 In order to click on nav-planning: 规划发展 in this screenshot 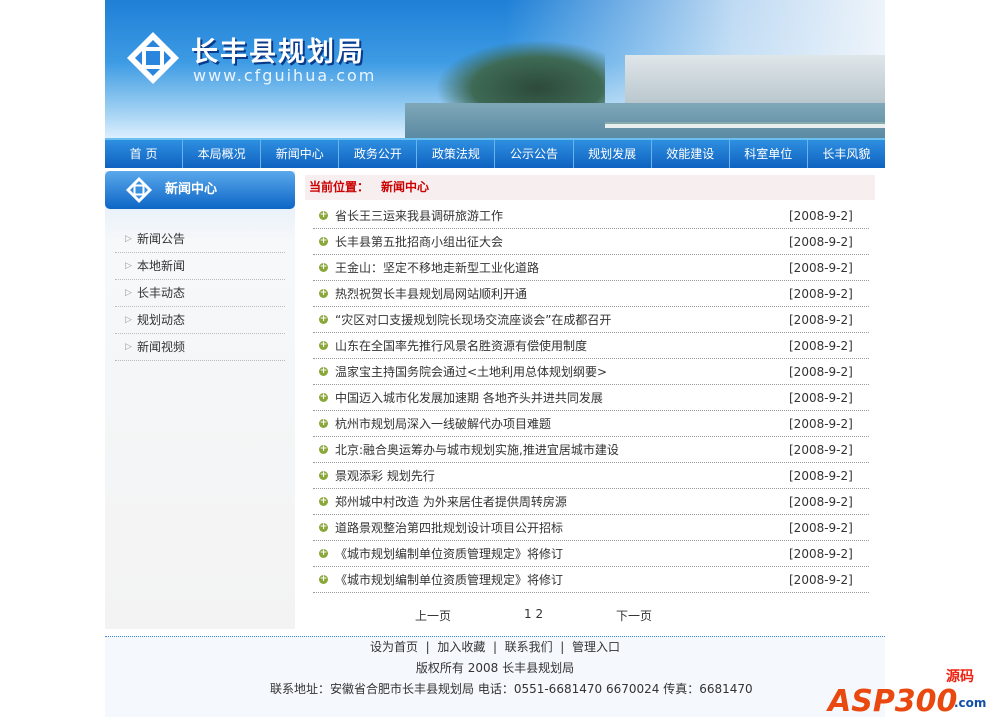, I will do `click(613, 154)`.